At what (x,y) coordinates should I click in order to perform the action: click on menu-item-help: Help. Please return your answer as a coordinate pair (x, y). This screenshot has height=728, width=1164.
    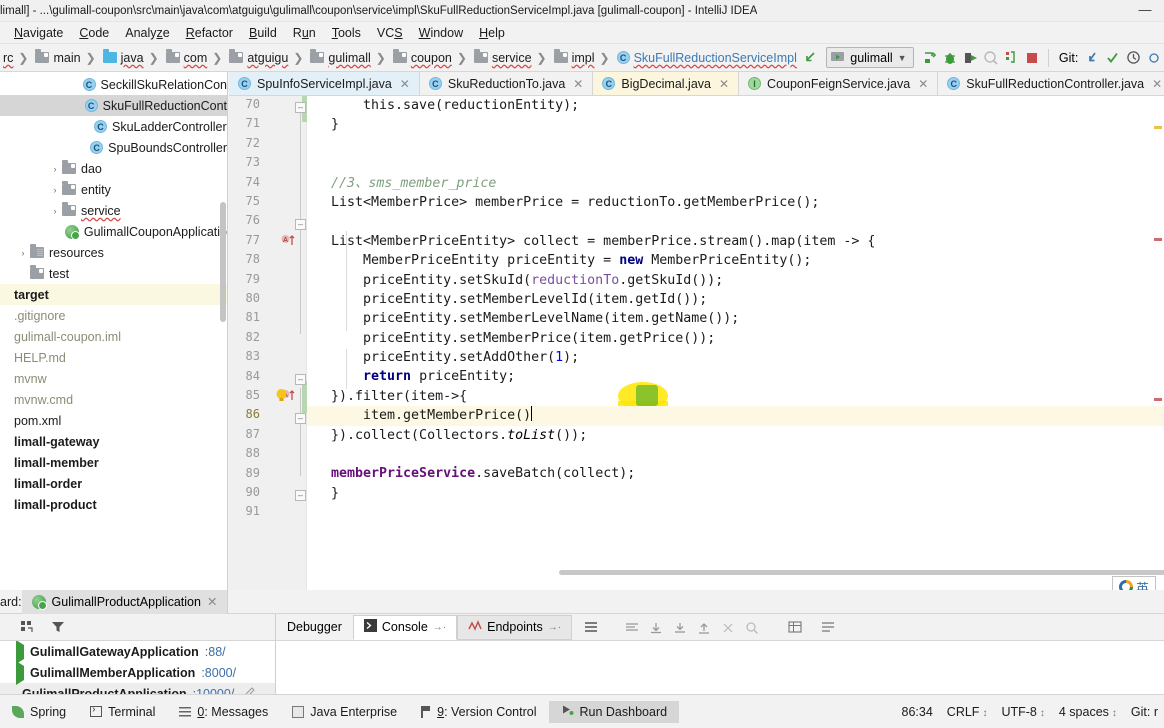
    Looking at the image, I should click on (492, 33).